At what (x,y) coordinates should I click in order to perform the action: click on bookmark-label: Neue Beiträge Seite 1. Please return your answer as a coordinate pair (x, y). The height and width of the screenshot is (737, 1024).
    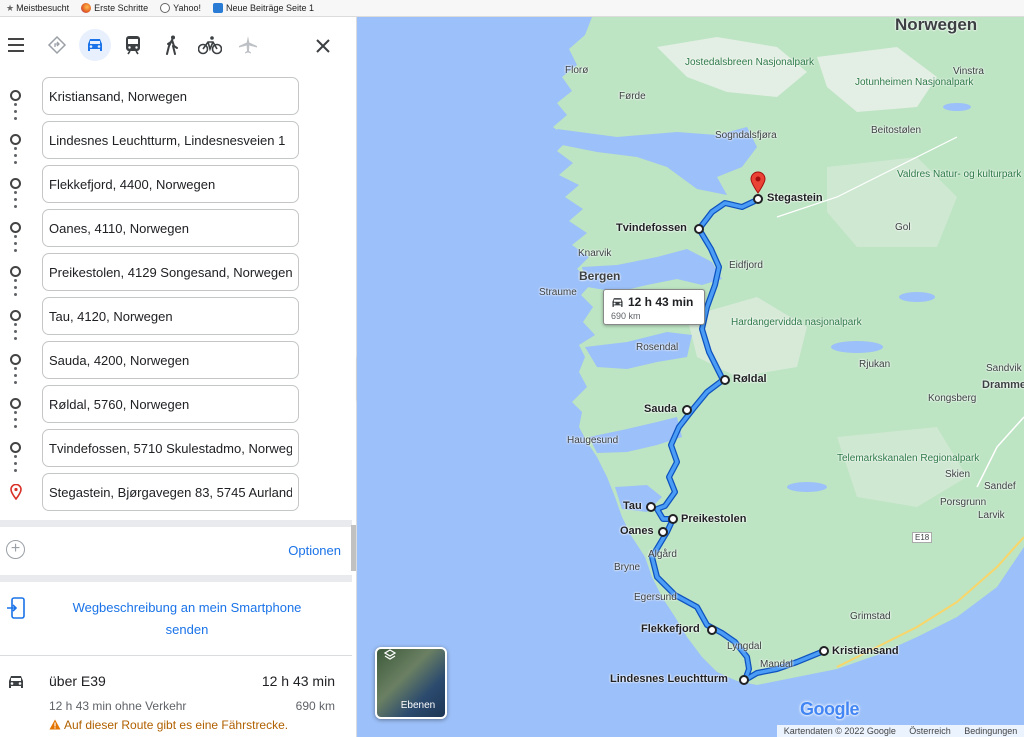
    Looking at the image, I should click on (270, 8).